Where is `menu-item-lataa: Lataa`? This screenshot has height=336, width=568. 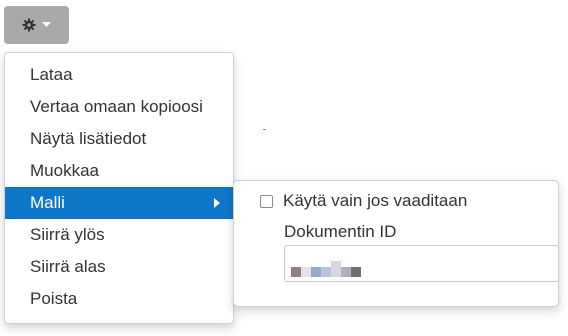
menu-item-lataa: Lataa is located at coordinates (119, 75).